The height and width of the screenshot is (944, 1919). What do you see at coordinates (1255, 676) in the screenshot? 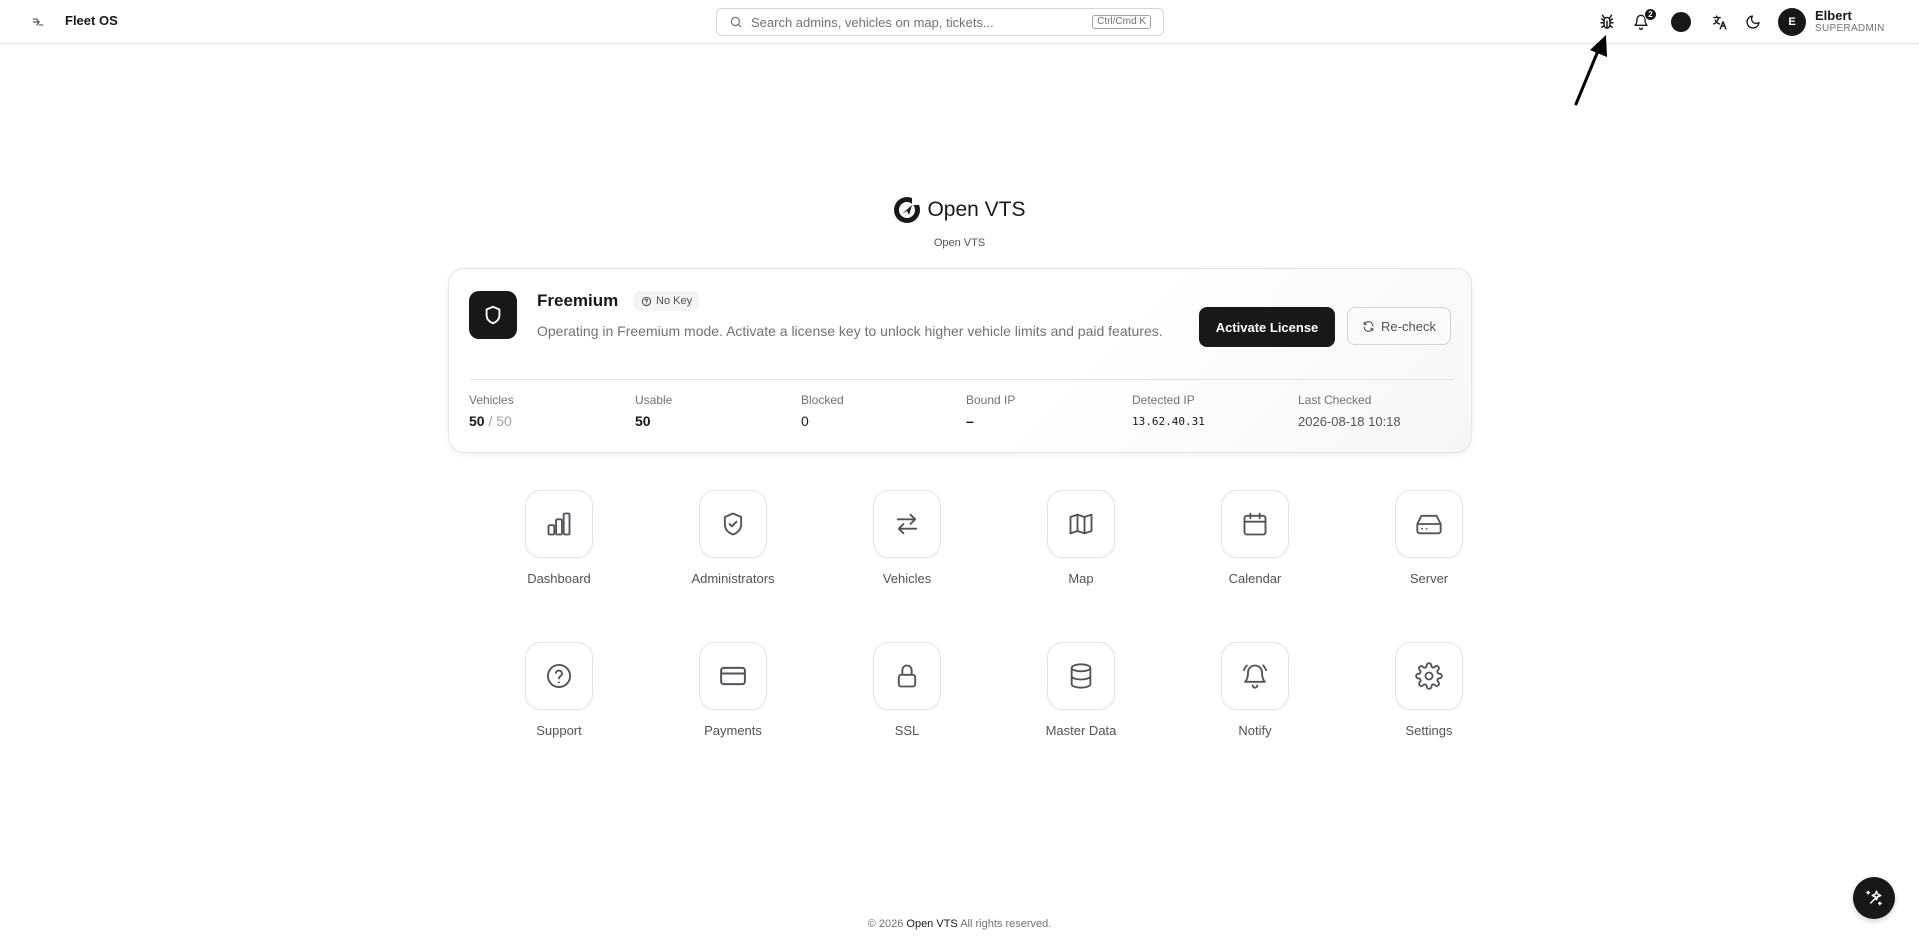
I see `bell-ring-icon` at bounding box center [1255, 676].